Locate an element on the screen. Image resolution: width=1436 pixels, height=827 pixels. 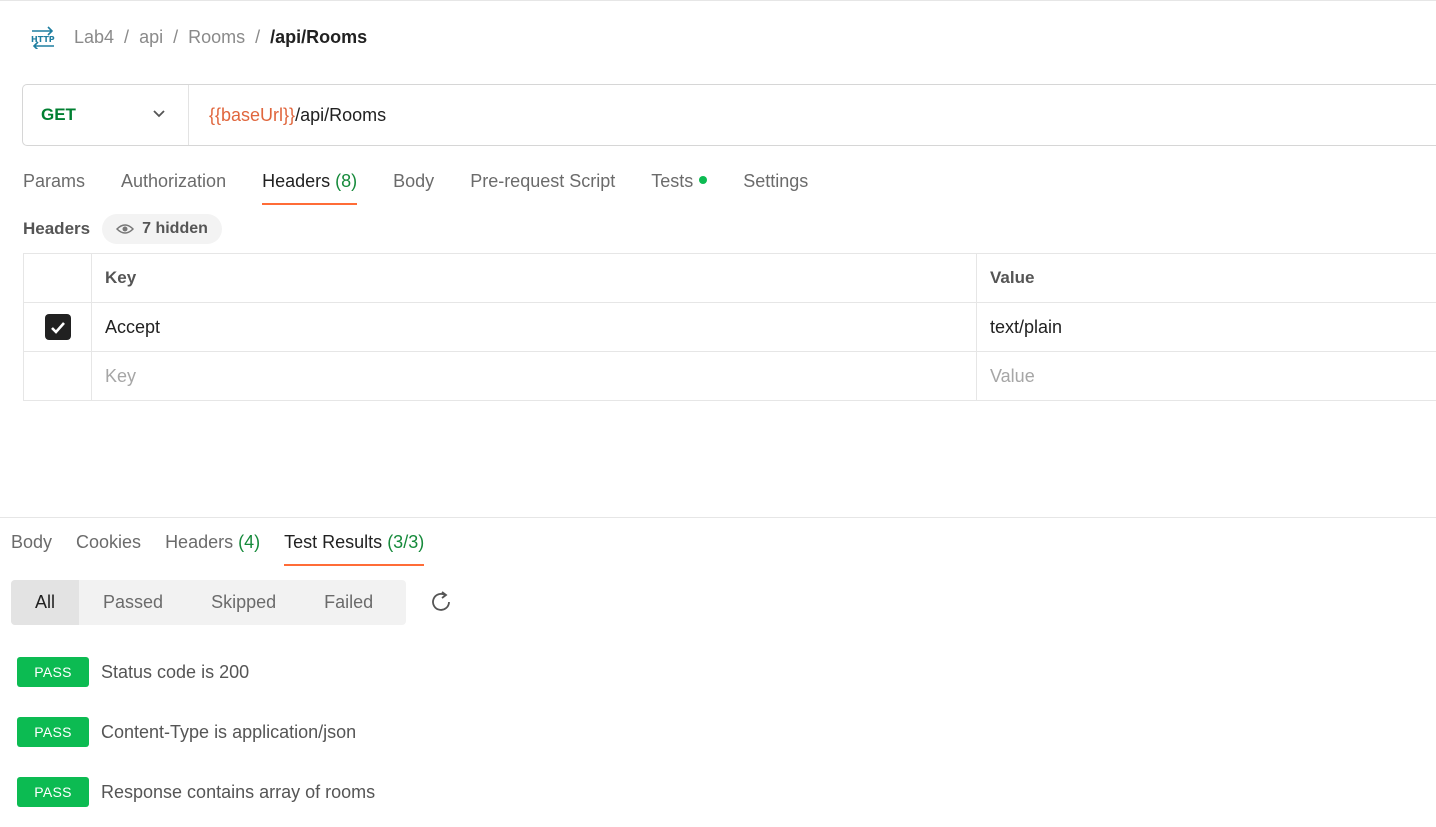
tab-label: Authorization is located at coordinates (174, 181).